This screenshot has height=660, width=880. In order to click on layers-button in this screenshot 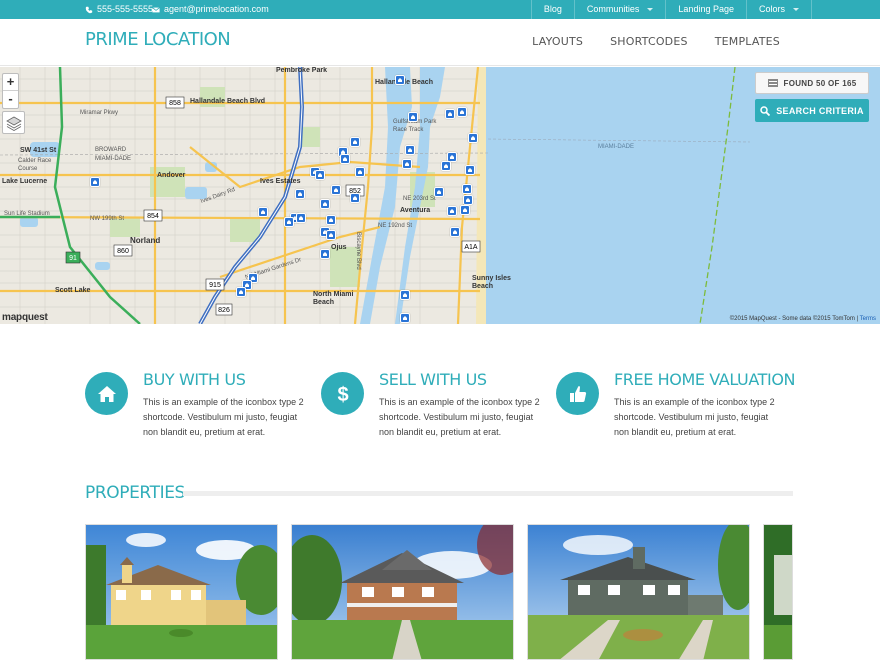, I will do `click(13, 122)`.